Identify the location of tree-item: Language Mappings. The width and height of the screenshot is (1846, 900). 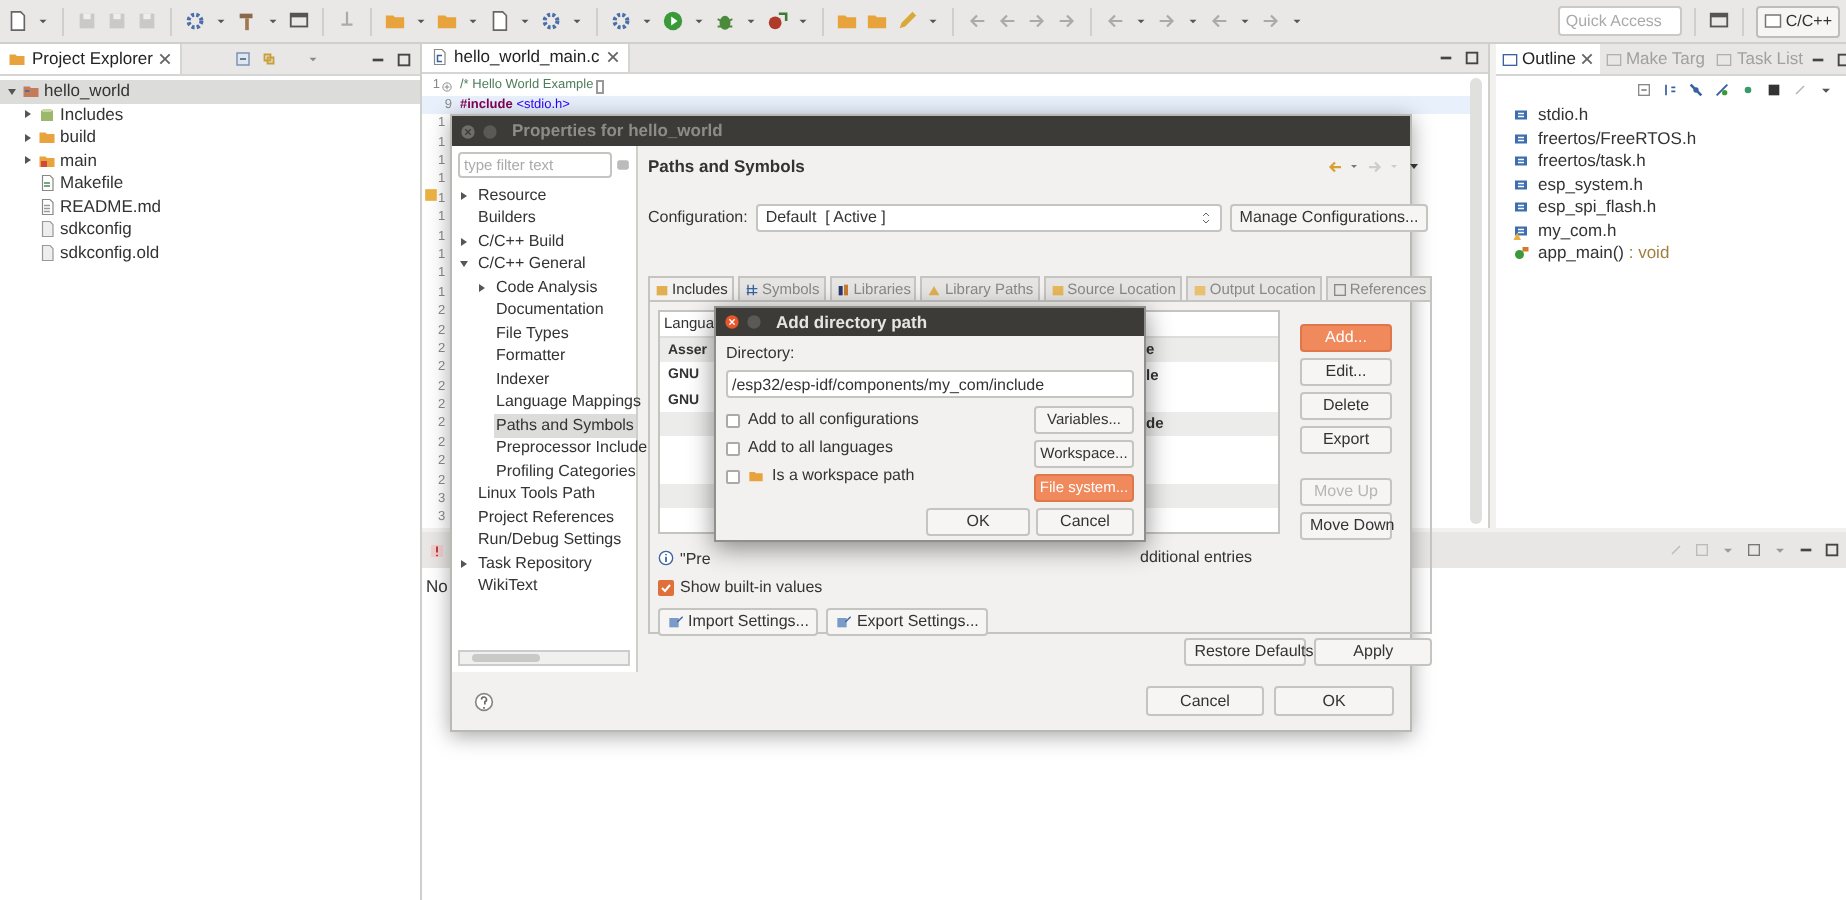
(569, 402).